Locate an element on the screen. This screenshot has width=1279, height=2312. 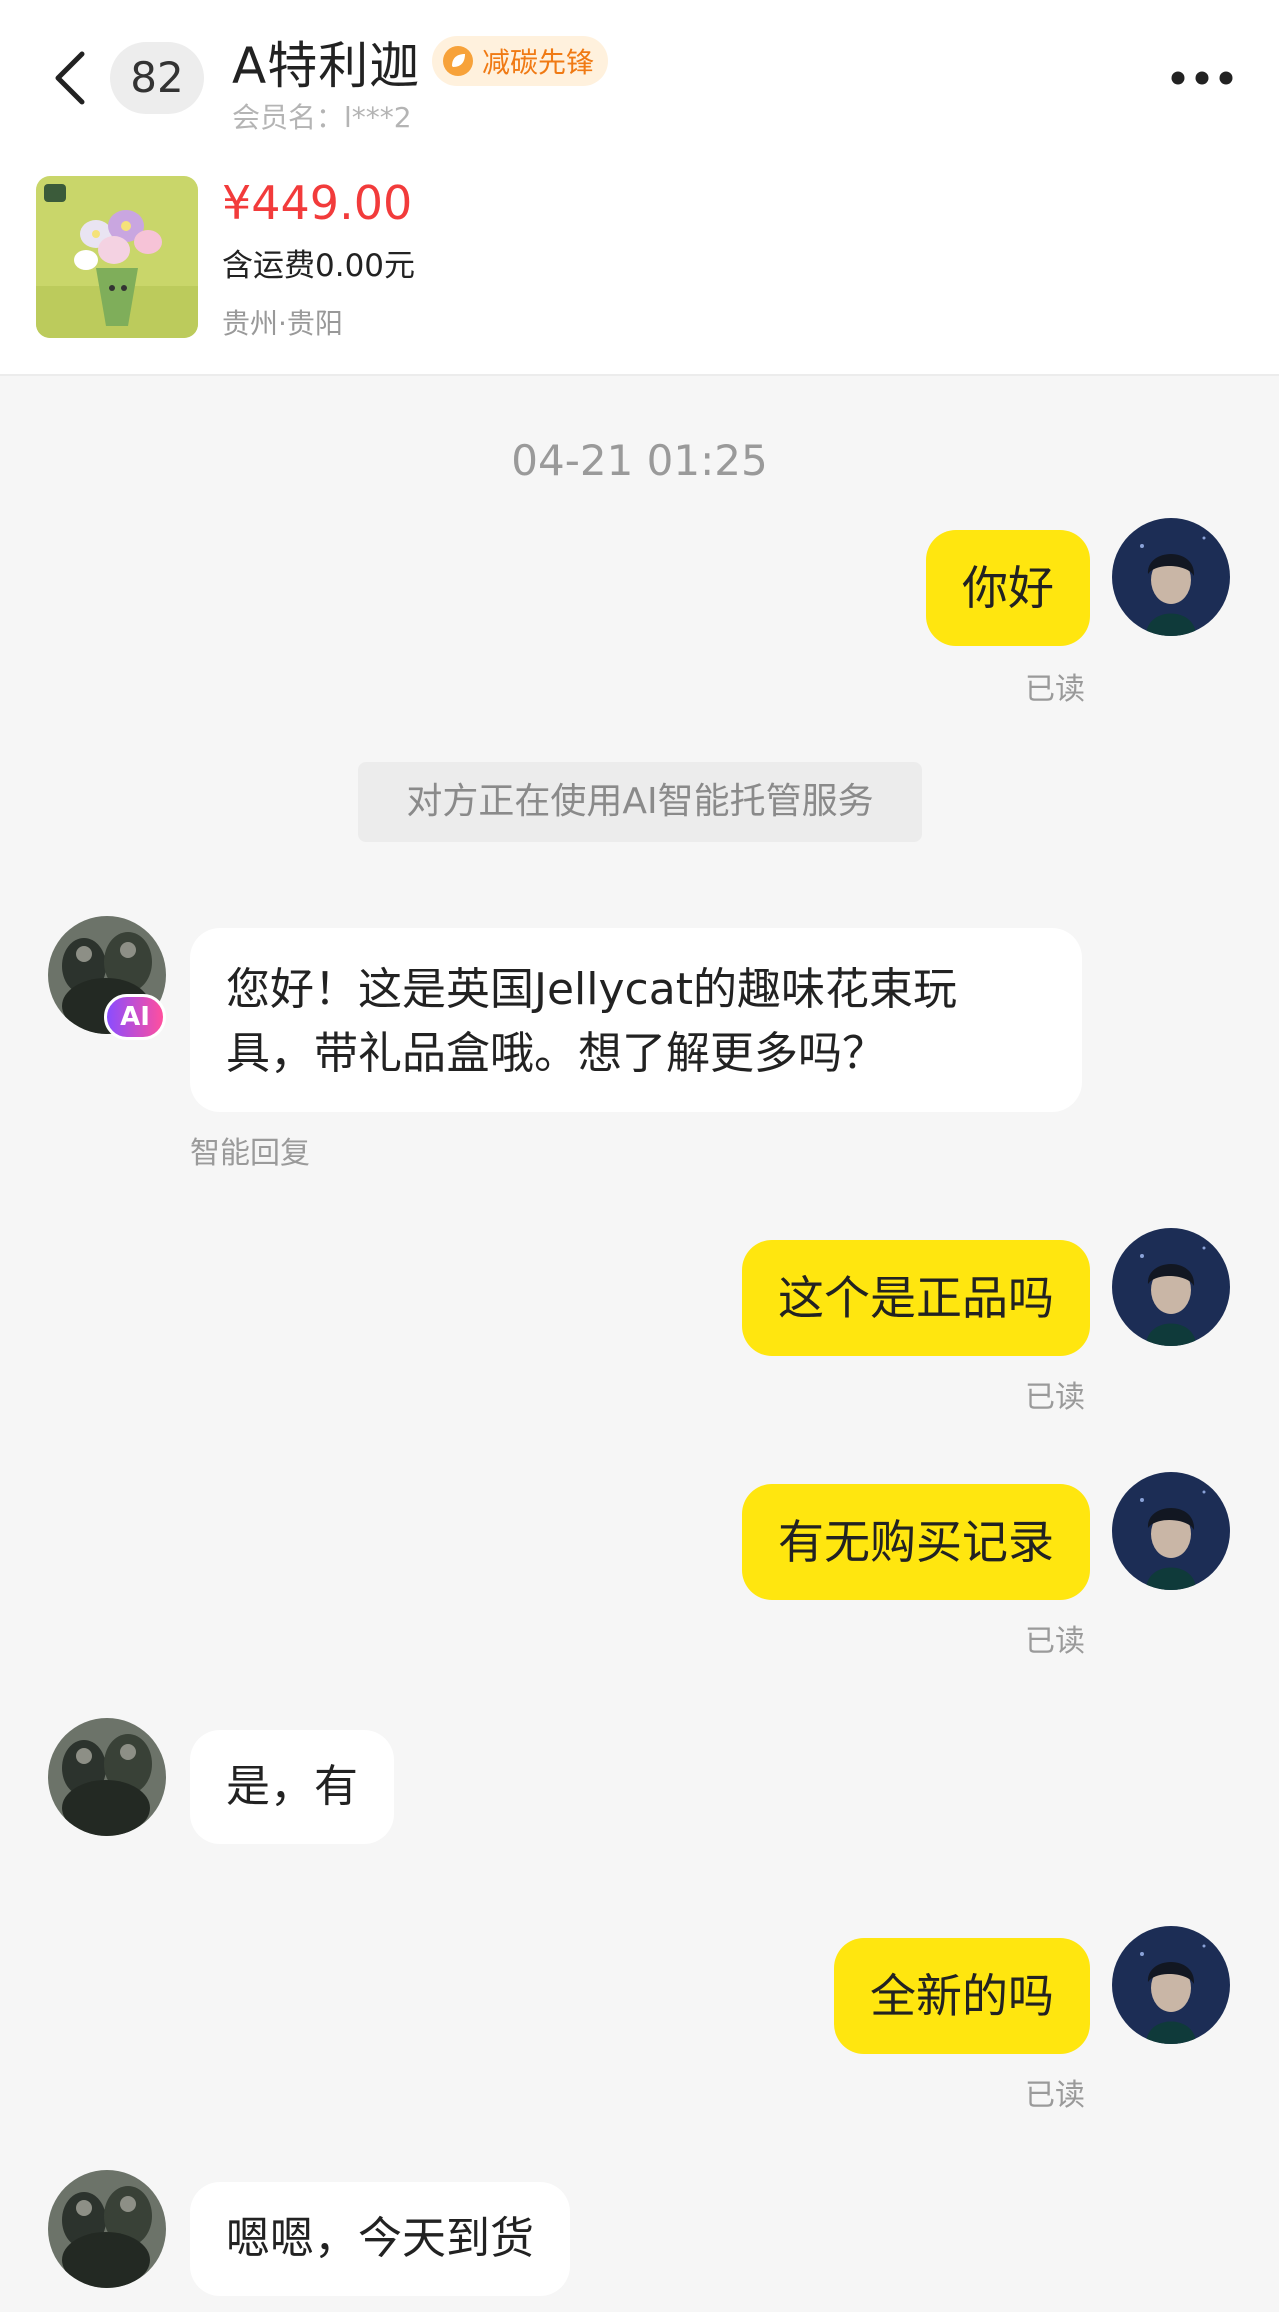
ai-badge: AI is located at coordinates (135, 1017).